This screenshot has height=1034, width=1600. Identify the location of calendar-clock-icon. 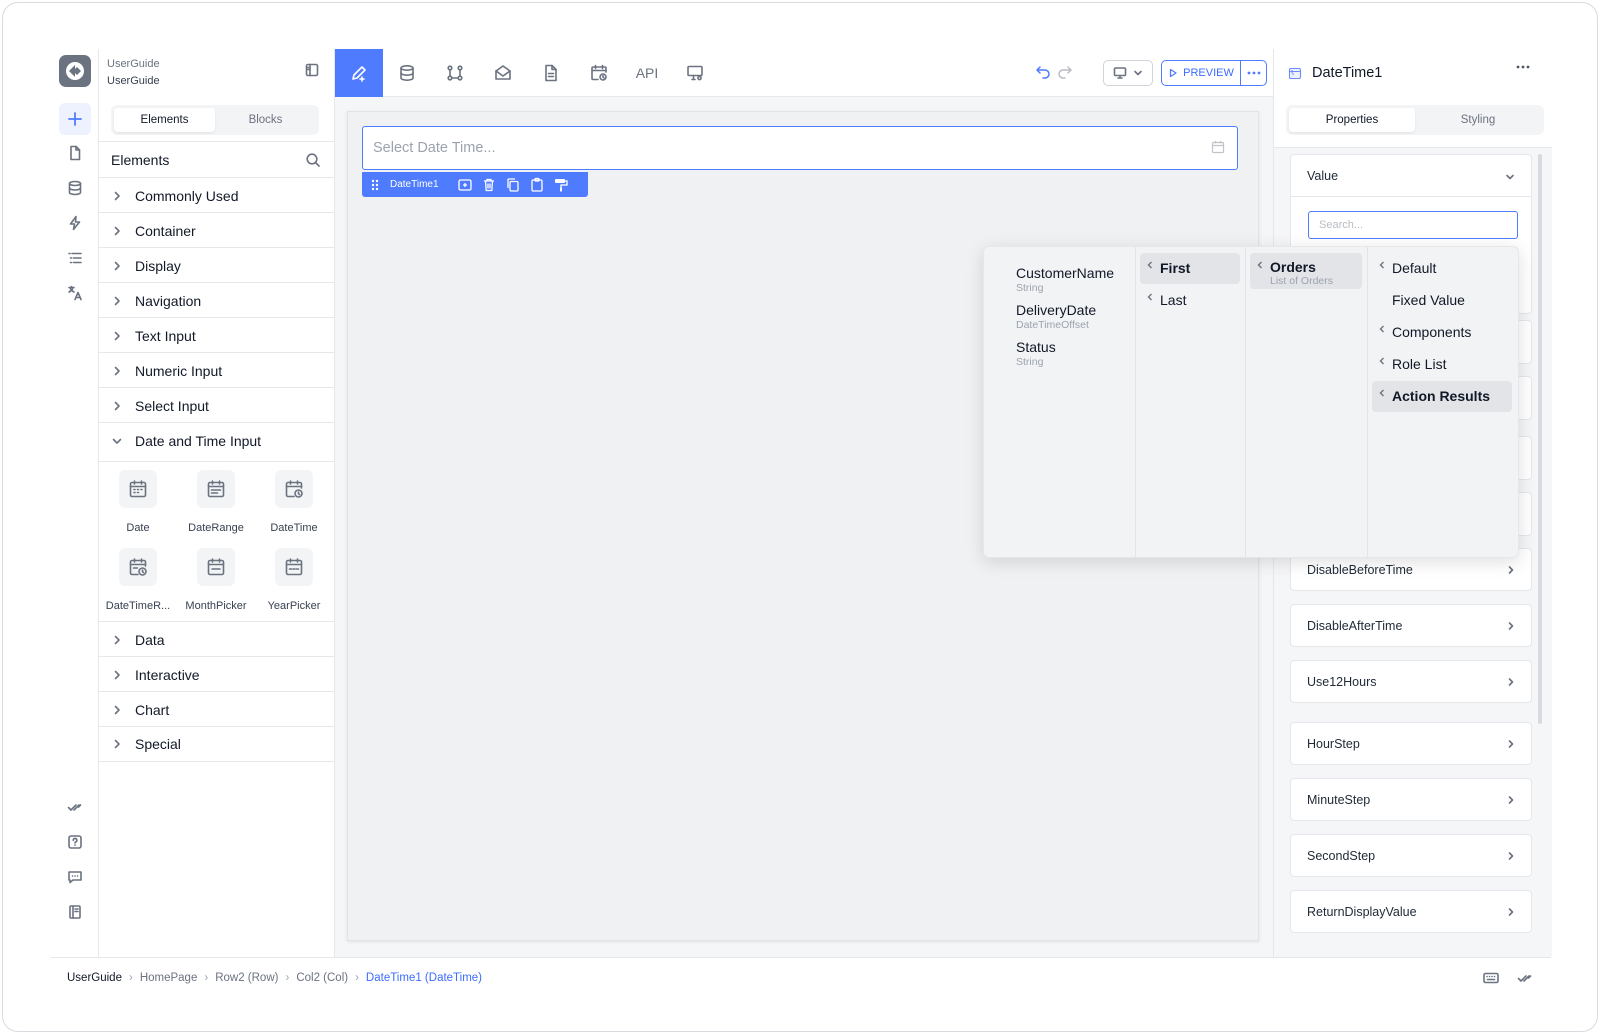
(294, 489).